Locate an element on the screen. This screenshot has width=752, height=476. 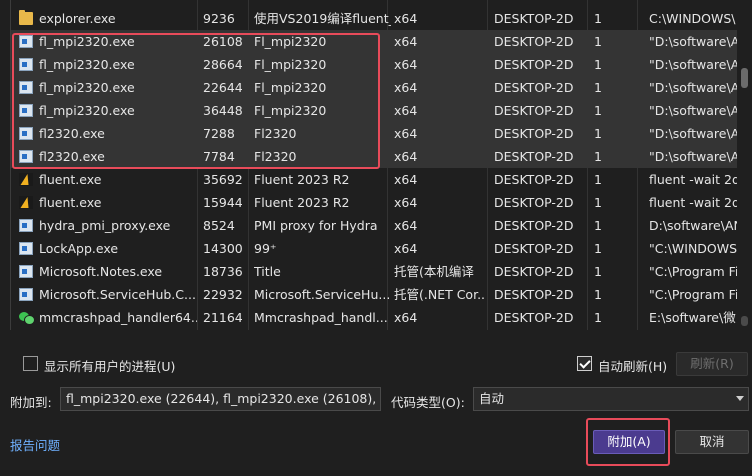
auto-refresh-checkbox is located at coordinates (584, 363).